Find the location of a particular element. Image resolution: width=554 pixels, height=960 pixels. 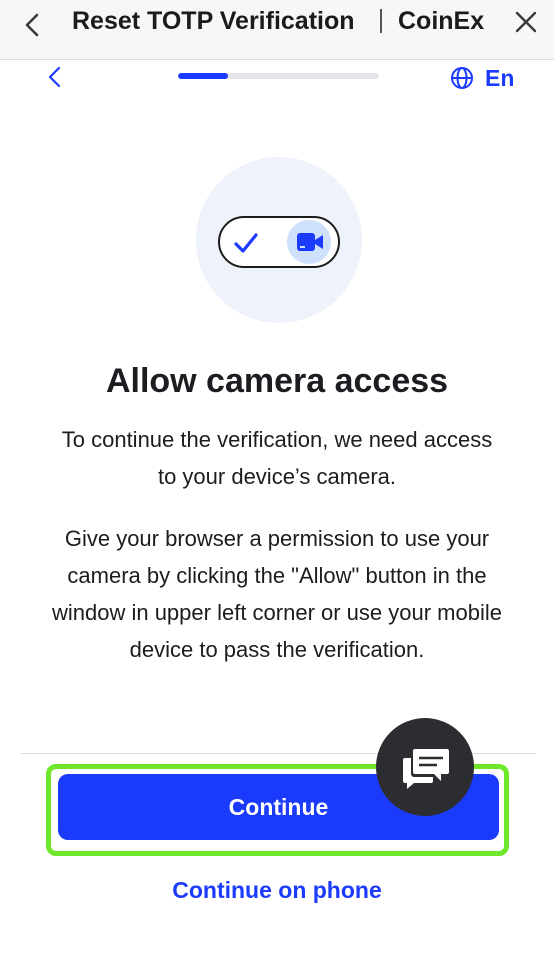

camera-toggle-illustration is located at coordinates (279, 242).